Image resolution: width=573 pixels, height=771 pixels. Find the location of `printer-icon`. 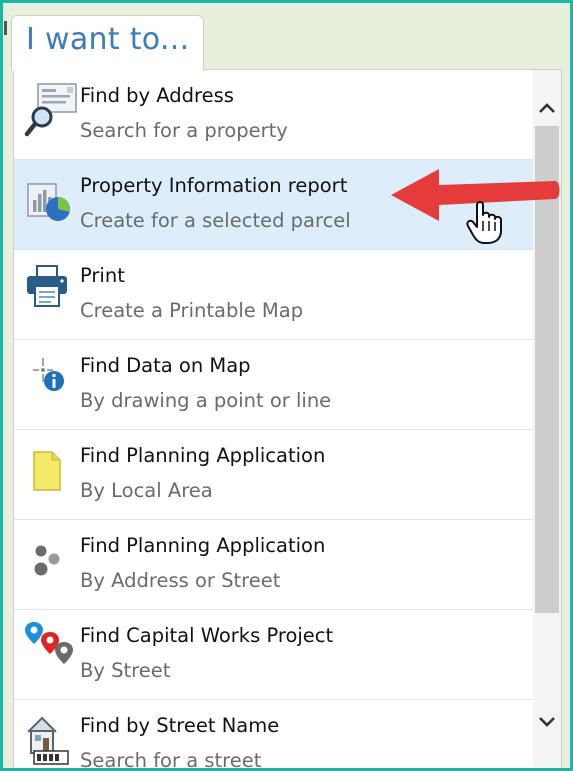

printer-icon is located at coordinates (52, 290).